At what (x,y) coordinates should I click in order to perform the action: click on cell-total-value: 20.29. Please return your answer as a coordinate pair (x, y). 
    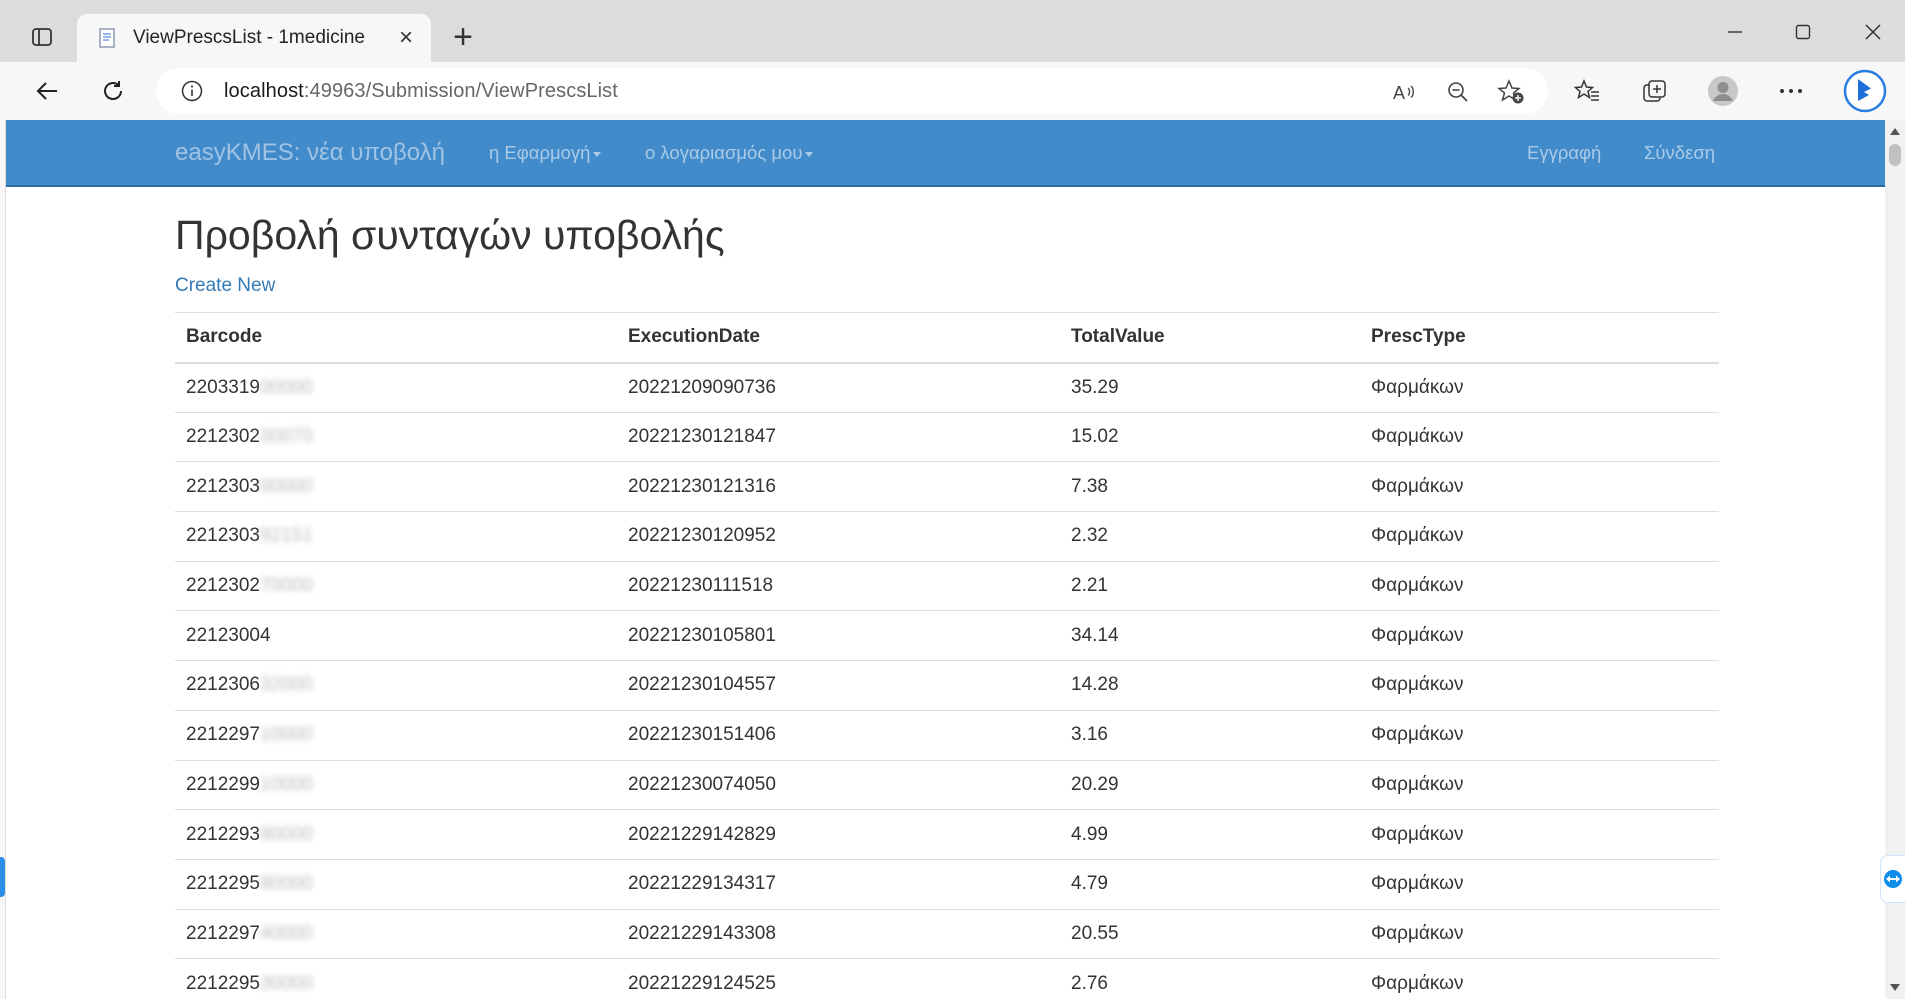
    Looking at the image, I should click on (1210, 784).